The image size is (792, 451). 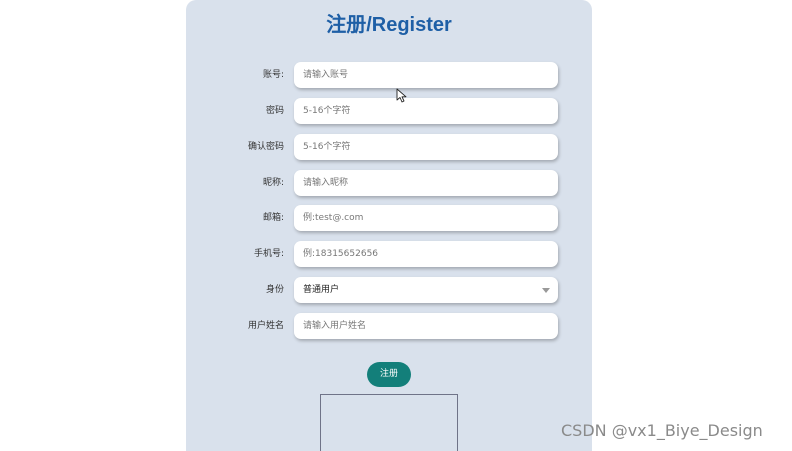 I want to click on real-name-row: 用户姓名, so click(x=389, y=326).